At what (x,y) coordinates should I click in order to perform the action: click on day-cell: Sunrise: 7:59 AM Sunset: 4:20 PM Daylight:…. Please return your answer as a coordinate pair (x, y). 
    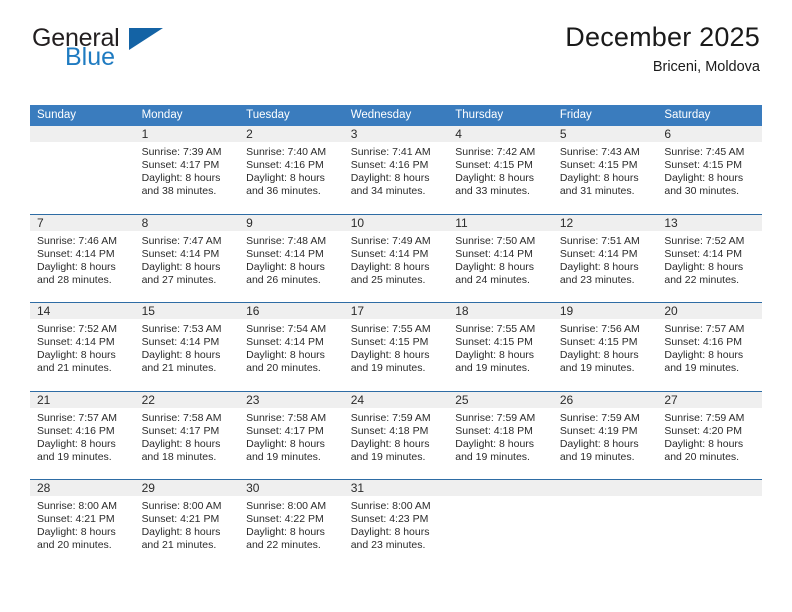
    Looking at the image, I should click on (709, 443).